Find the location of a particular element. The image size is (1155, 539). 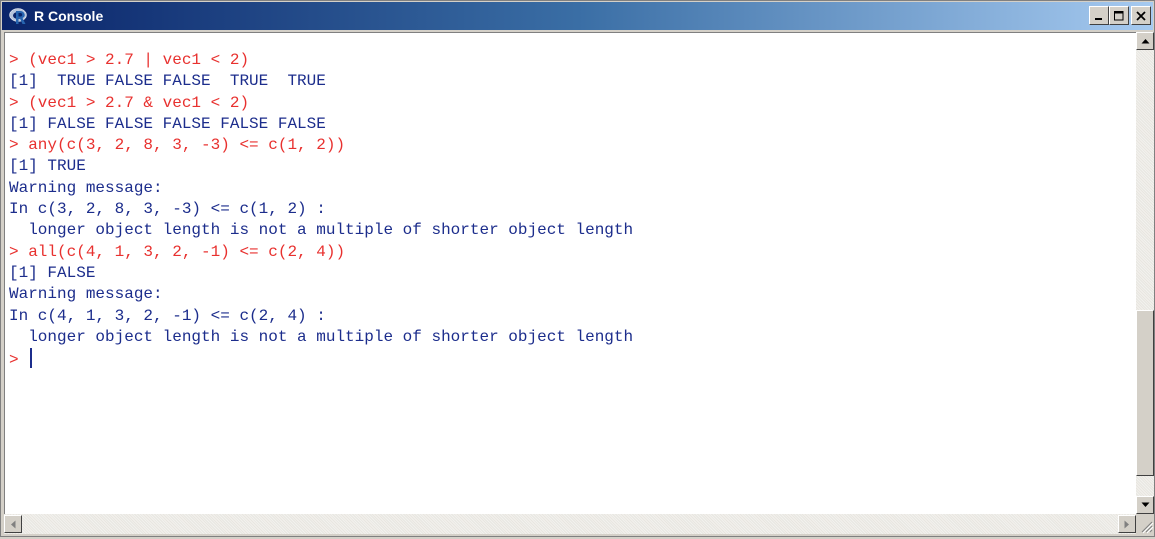

console-output-line: In c(4, 1, 3, 2, -1) <= c(2, 4) : is located at coordinates (167, 315).